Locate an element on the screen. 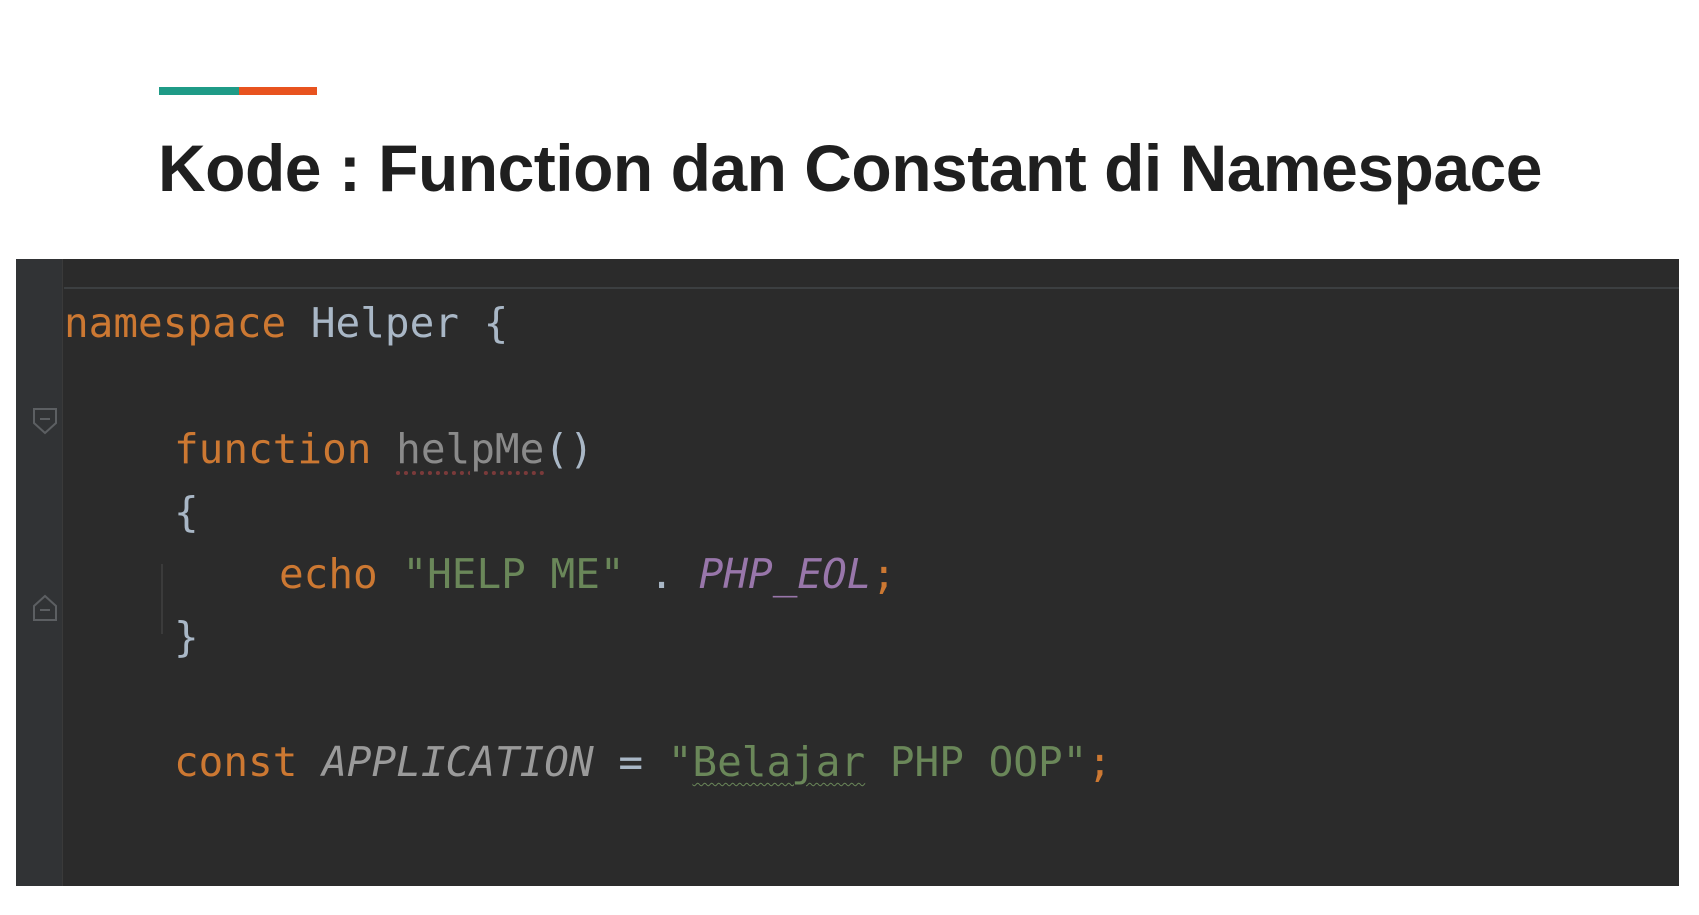  keyword: echo is located at coordinates (328, 574).